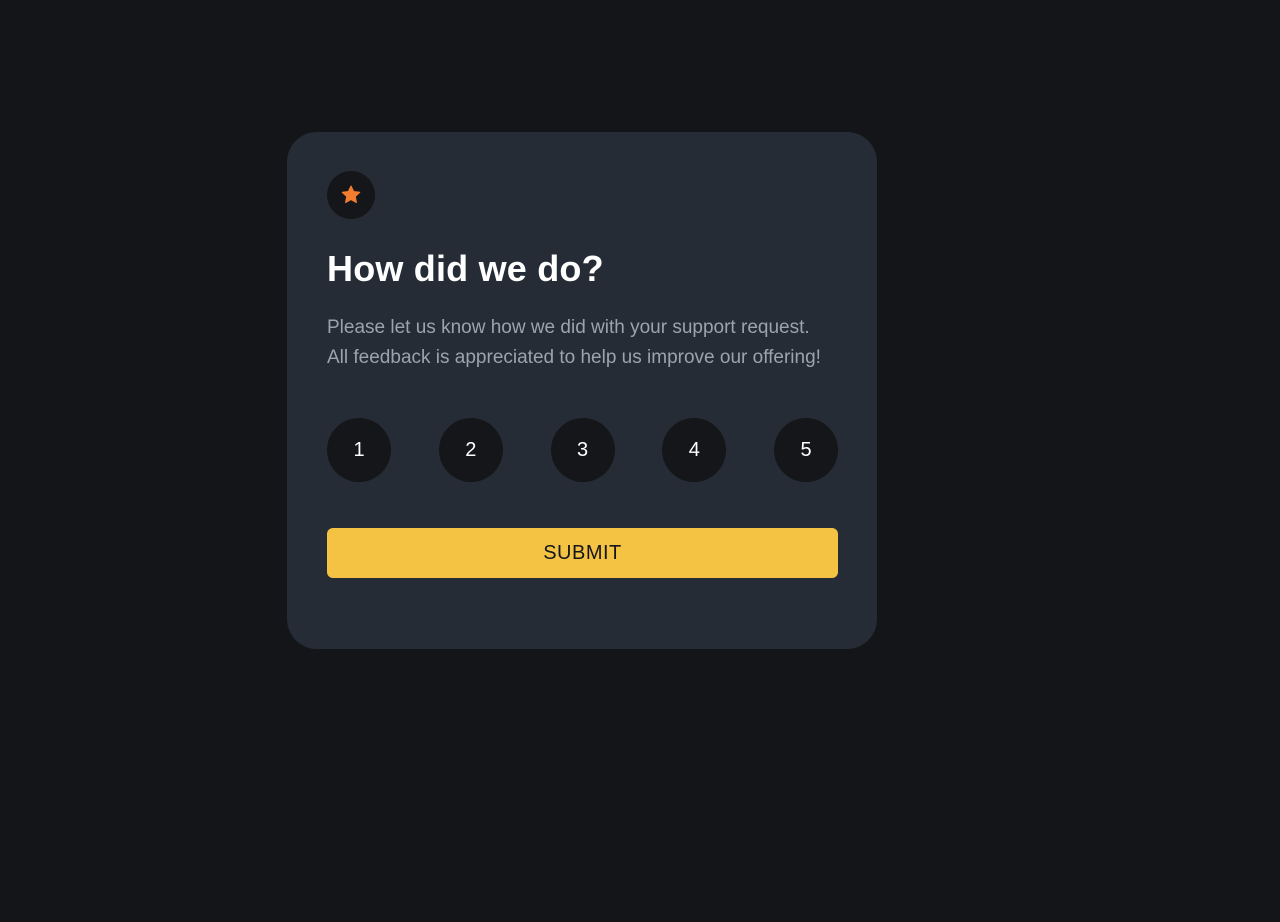  Describe the element at coordinates (359, 450) in the screenshot. I see `rating-button-1: 1` at that location.